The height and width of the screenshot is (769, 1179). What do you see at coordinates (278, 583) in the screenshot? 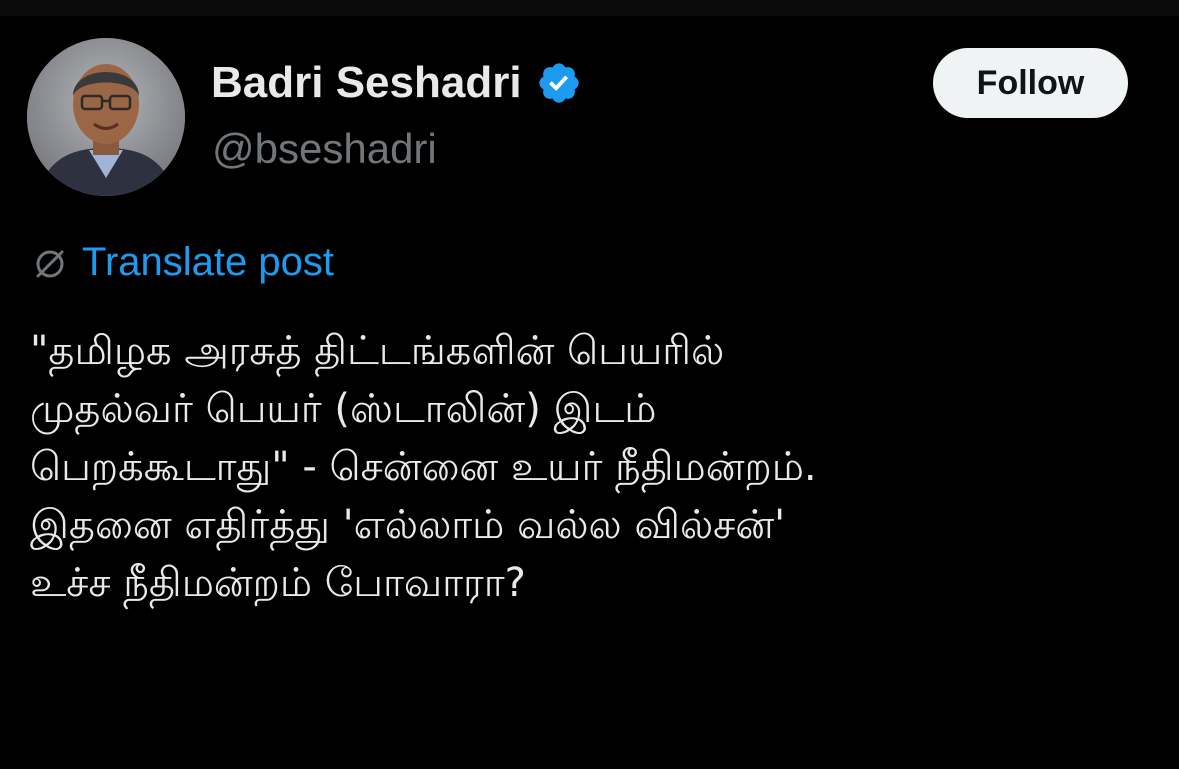
I see `post-line: உச்ச நீதிமன்றம் போவாரா?` at bounding box center [278, 583].